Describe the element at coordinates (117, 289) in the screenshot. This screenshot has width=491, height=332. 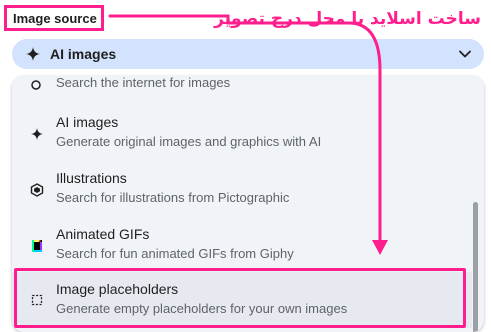
I see `menu-item-title: Image placeholders` at that location.